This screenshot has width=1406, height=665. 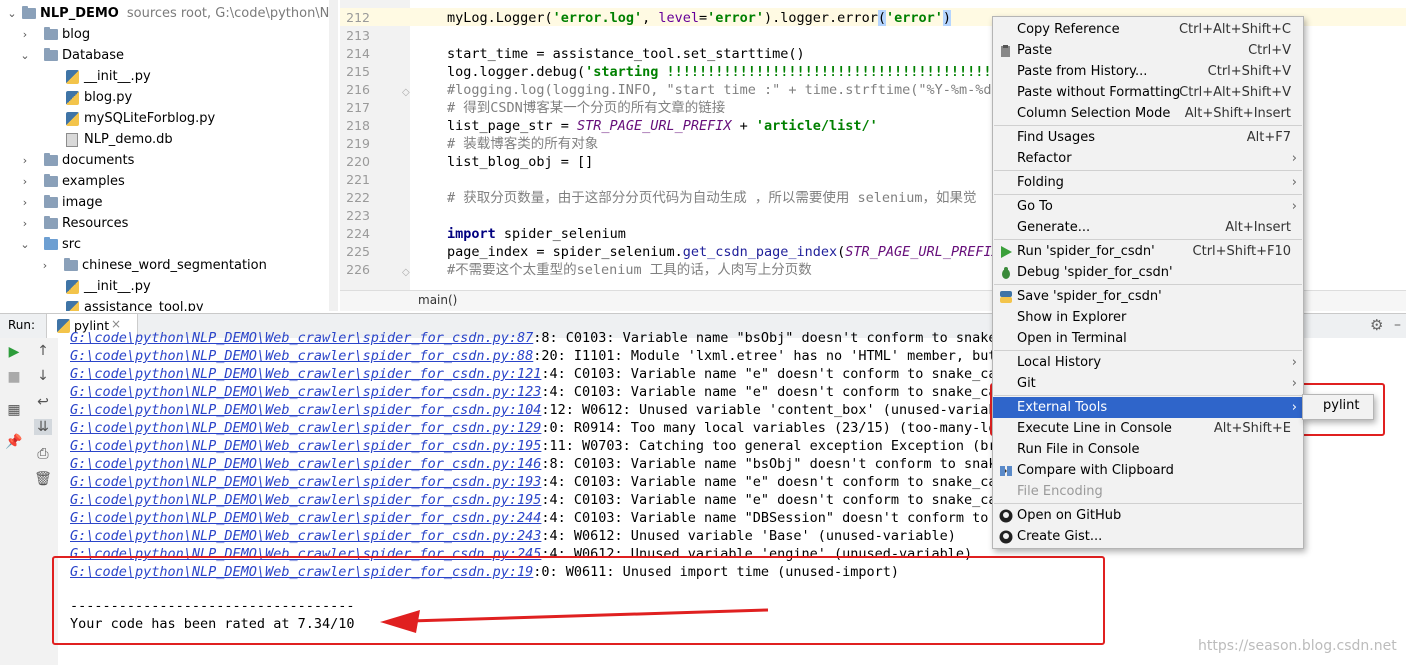 I want to click on code-token: # 装载博客类的所有对象, so click(x=523, y=144).